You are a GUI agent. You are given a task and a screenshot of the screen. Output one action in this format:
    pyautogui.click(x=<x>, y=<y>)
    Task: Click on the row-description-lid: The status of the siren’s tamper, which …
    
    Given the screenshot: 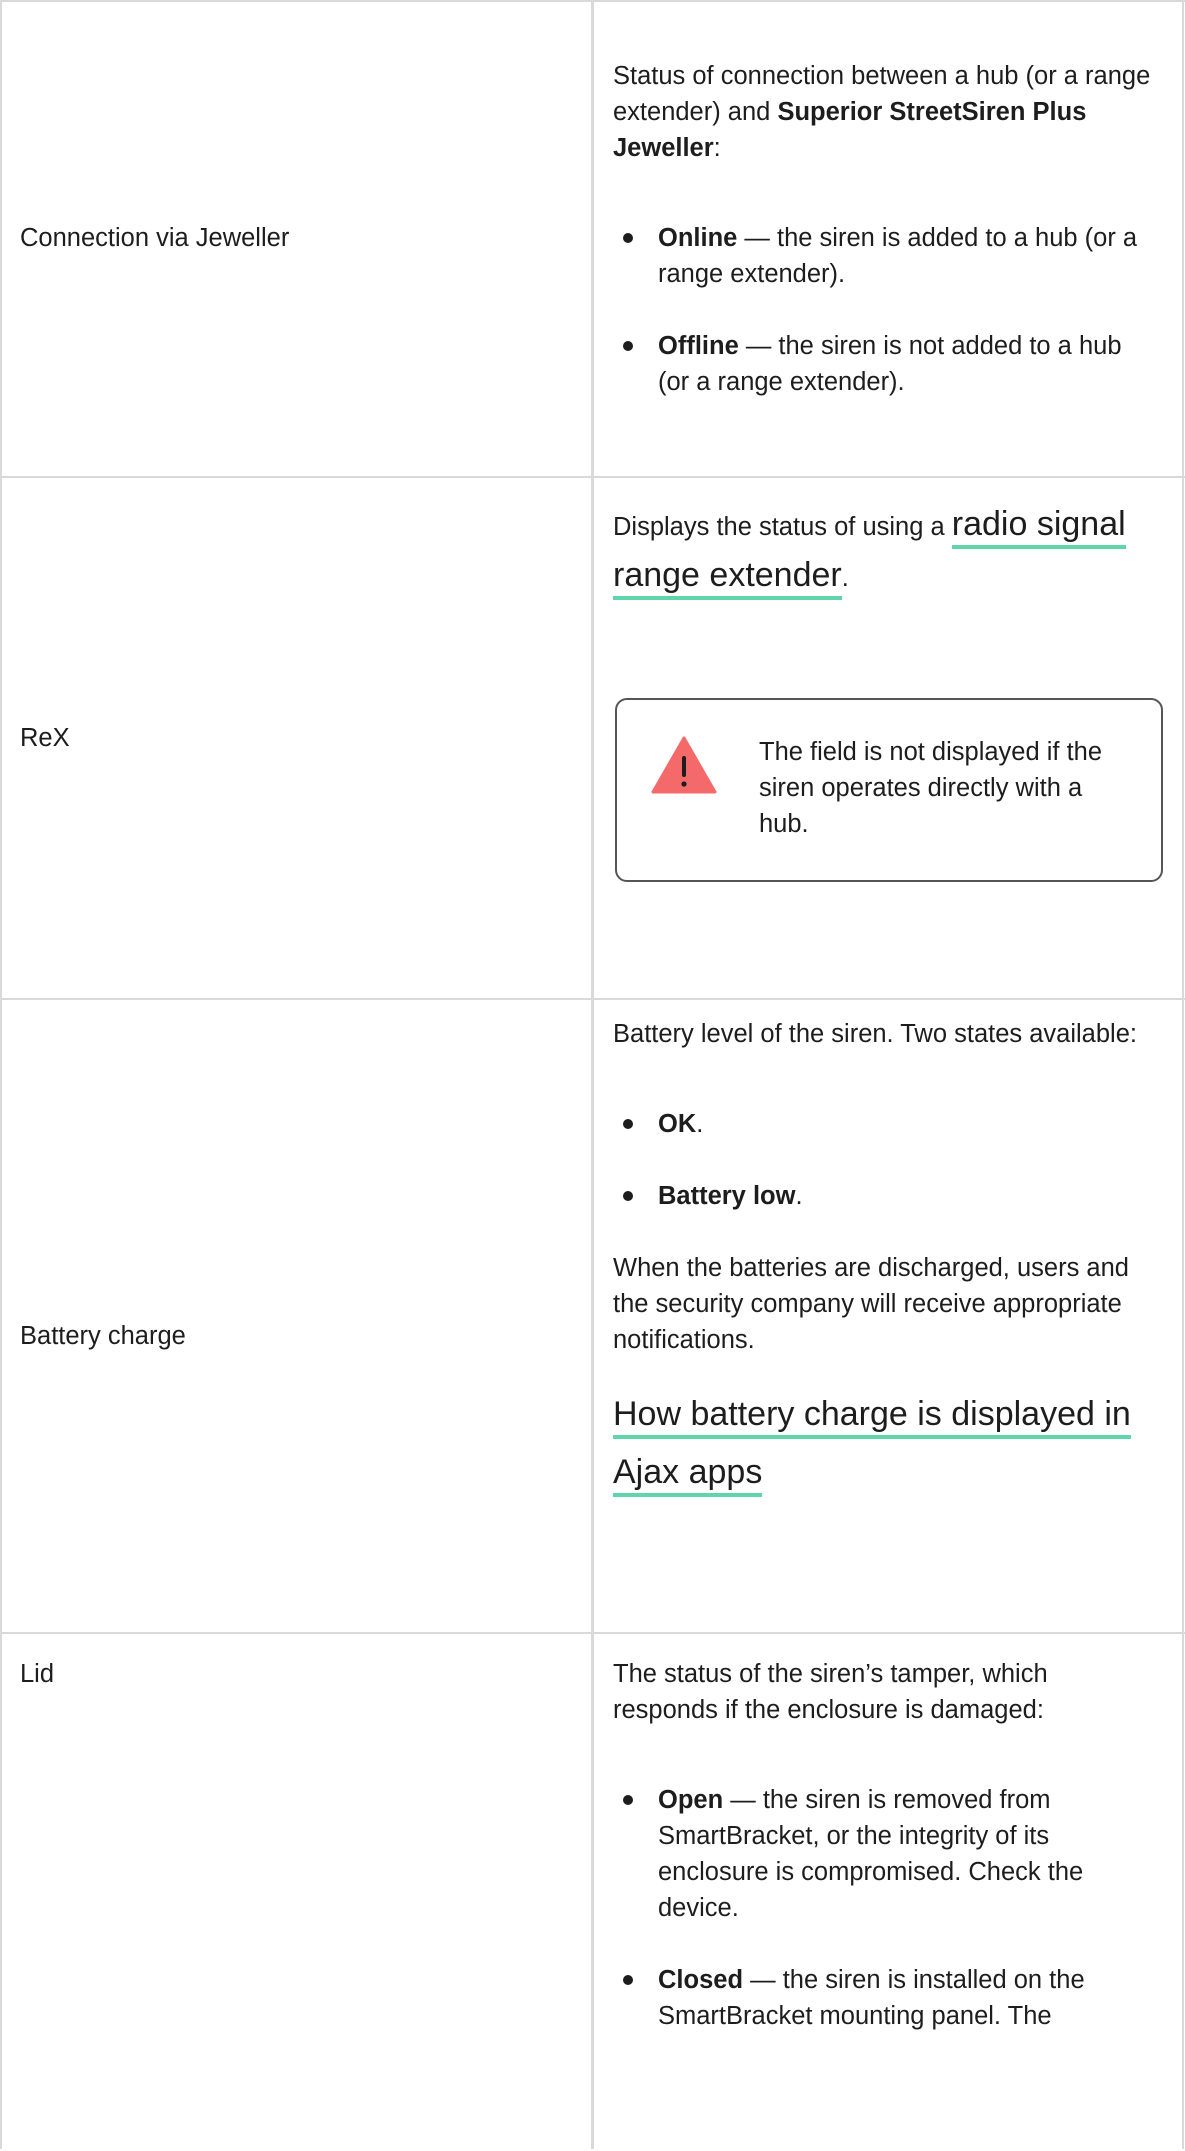 What is the action you would take?
    pyautogui.click(x=885, y=1845)
    